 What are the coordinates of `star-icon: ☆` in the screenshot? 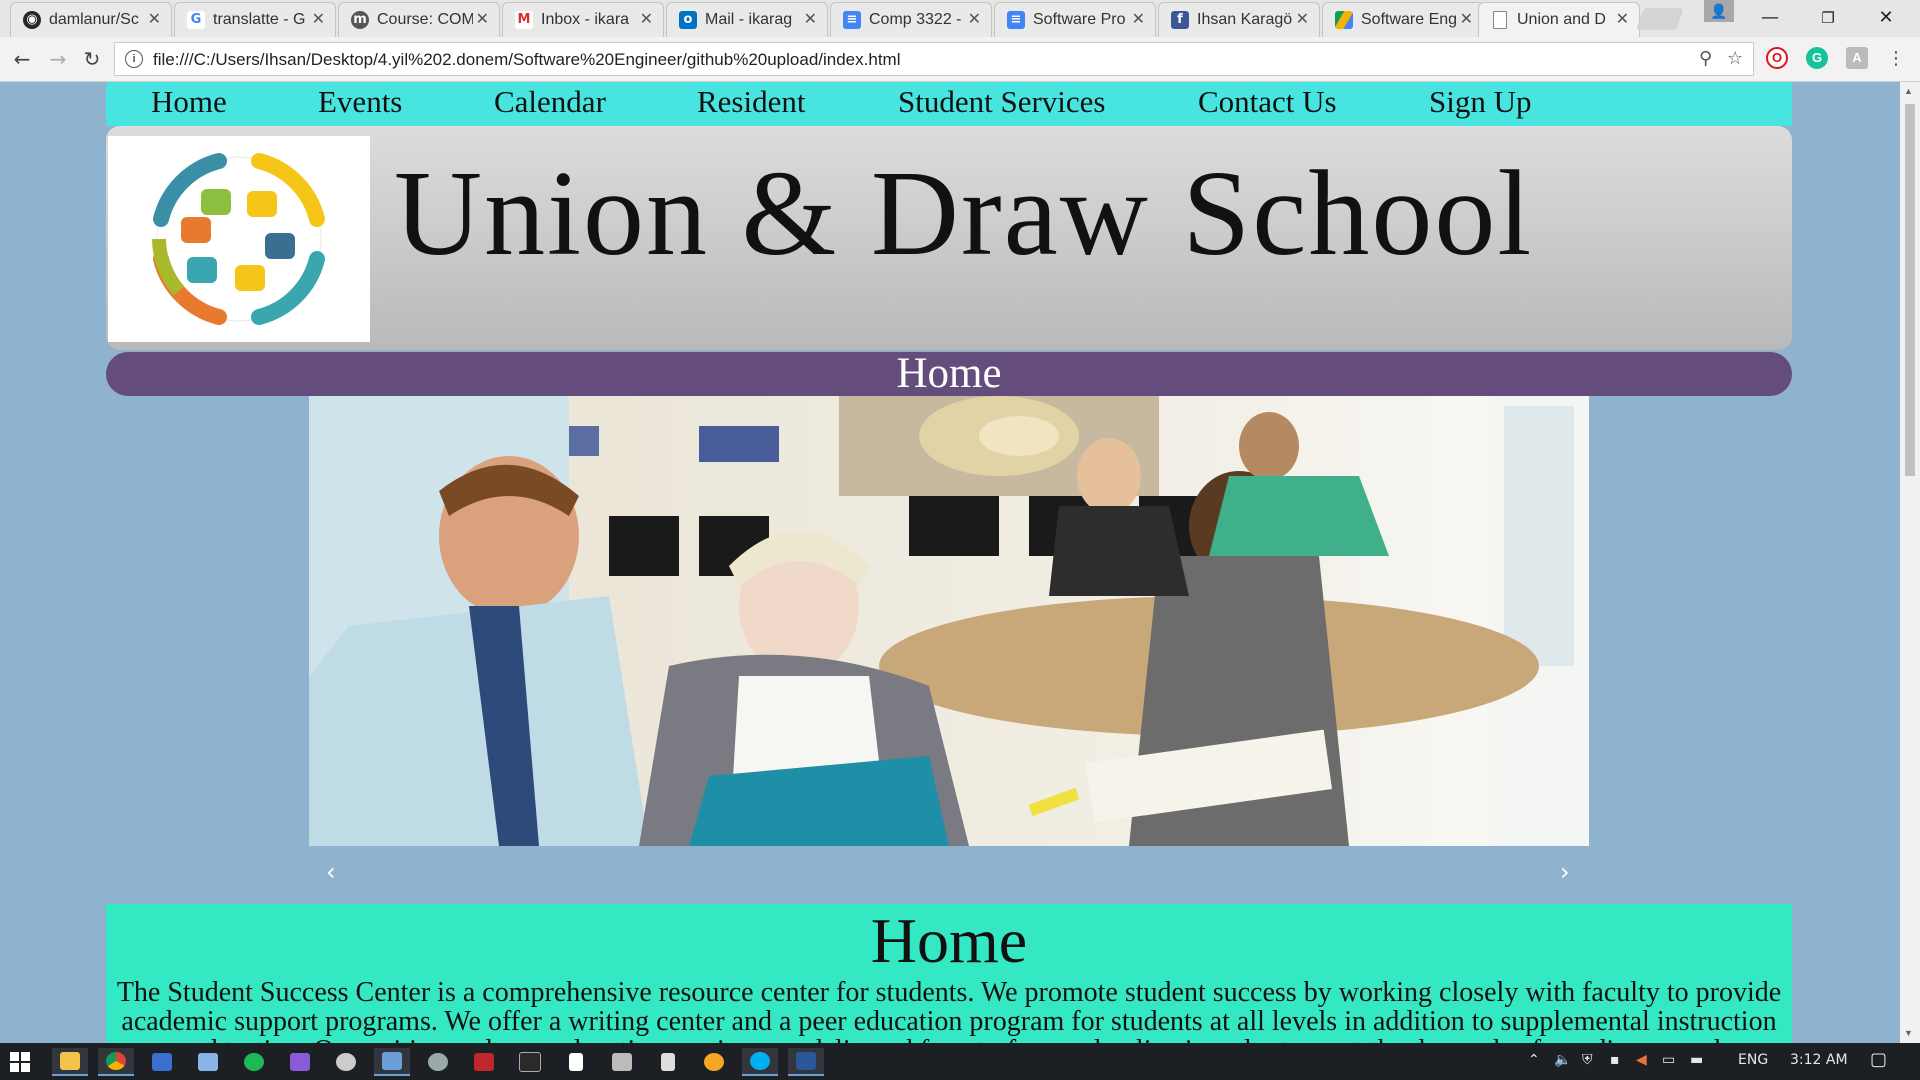 It's located at (1735, 58).